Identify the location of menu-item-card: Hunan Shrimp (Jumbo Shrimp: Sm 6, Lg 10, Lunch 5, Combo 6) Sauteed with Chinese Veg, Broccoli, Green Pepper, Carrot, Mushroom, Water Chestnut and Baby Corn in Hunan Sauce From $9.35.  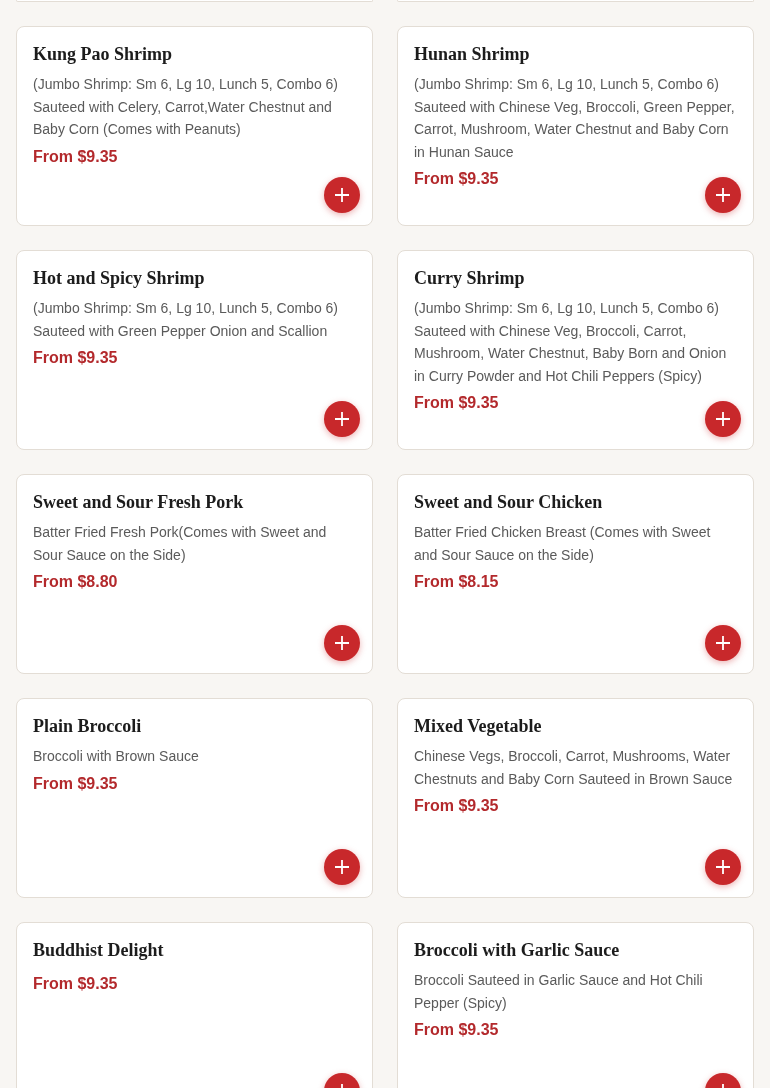
(575, 126).